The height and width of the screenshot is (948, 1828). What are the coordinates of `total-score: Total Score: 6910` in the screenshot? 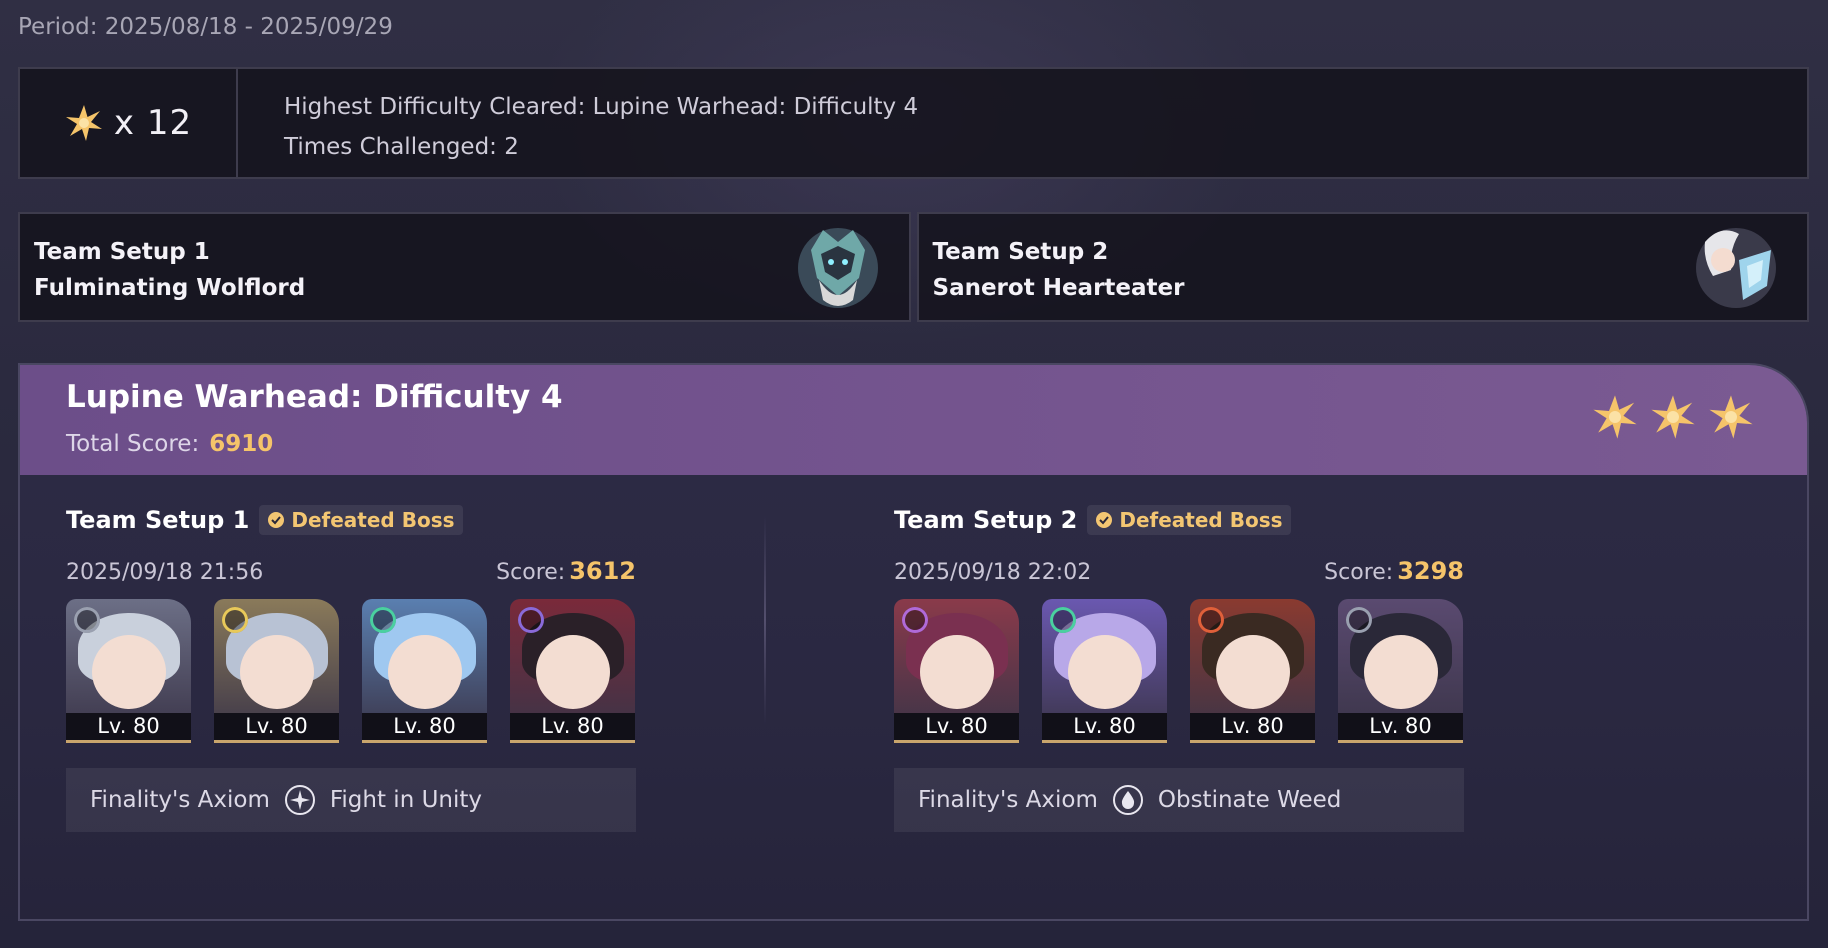 It's located at (936, 444).